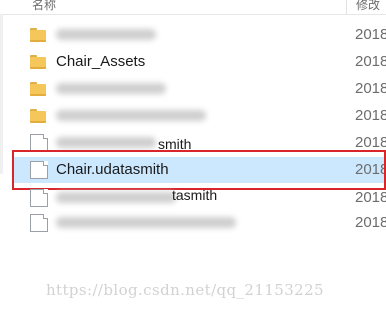  What do you see at coordinates (193, 7) in the screenshot?
I see `column-header-bar: 名称 修改` at bounding box center [193, 7].